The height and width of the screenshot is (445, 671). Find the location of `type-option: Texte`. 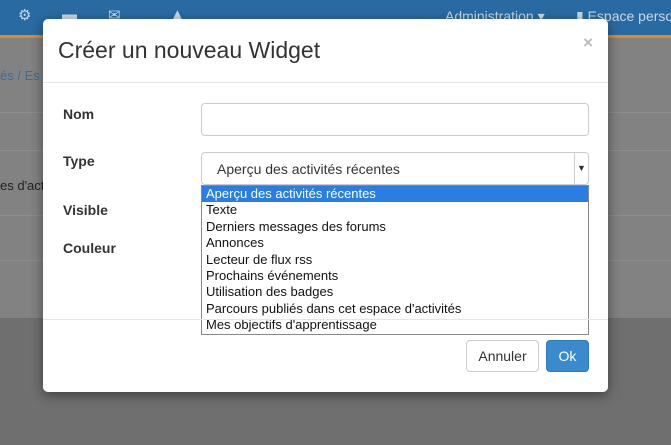

type-option: Texte is located at coordinates (395, 210).